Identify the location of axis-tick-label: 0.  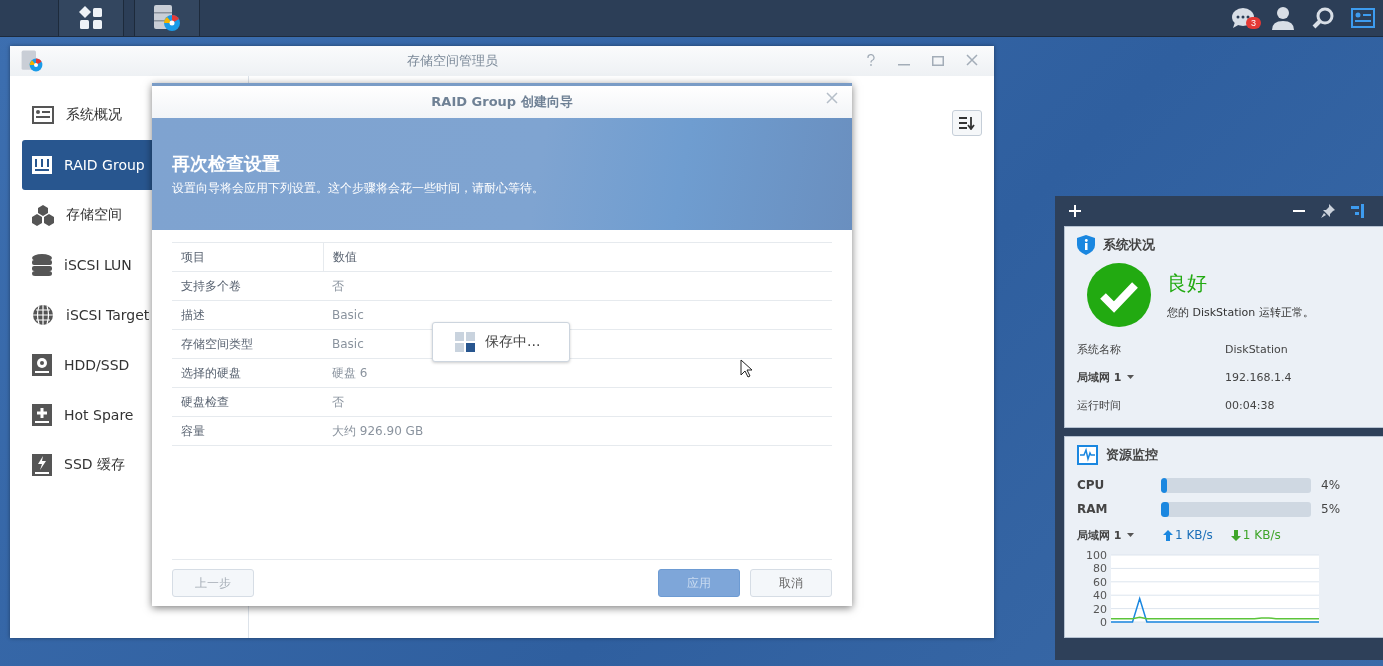
(1103, 622).